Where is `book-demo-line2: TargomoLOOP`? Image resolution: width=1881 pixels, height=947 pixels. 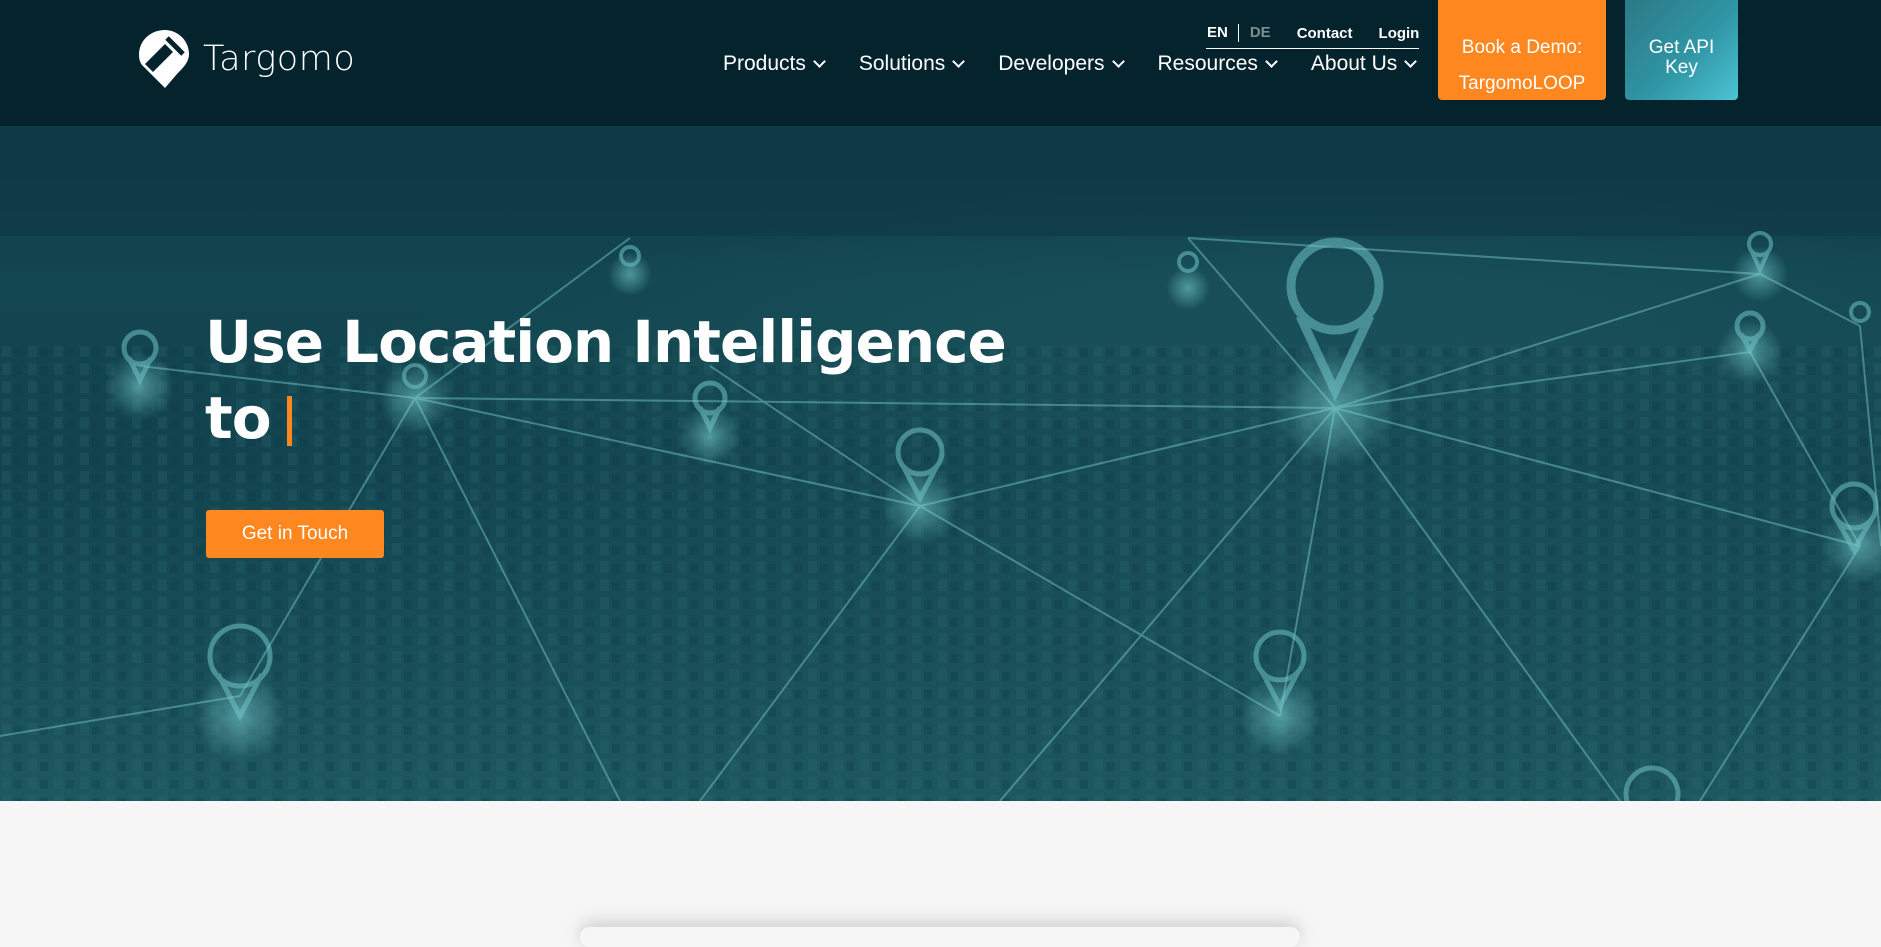
book-demo-line2: TargomoLOOP is located at coordinates (1522, 83).